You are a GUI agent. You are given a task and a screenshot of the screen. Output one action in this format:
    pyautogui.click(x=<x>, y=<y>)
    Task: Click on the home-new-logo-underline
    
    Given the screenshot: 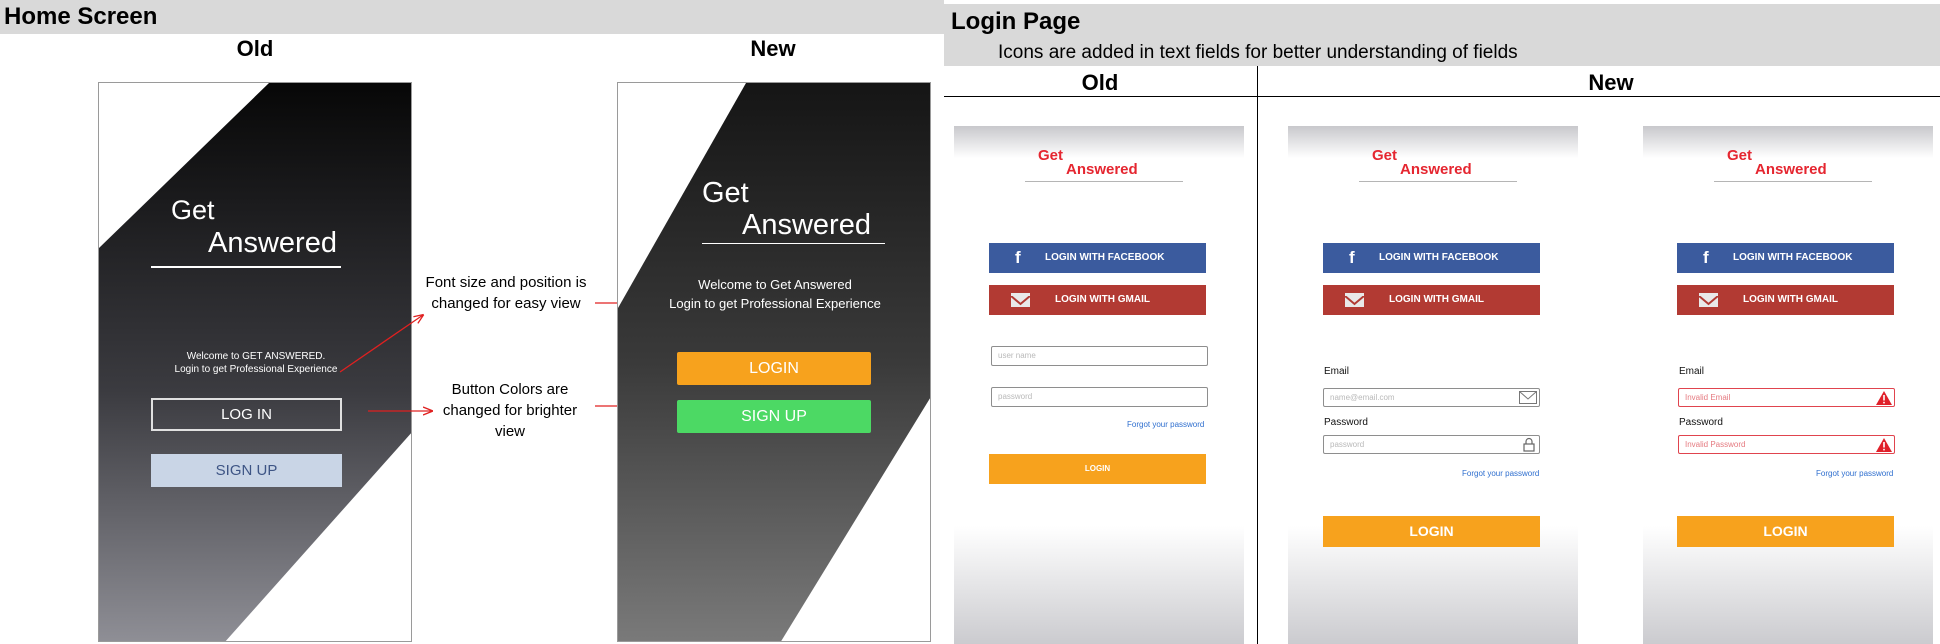 What is the action you would take?
    pyautogui.click(x=793, y=243)
    